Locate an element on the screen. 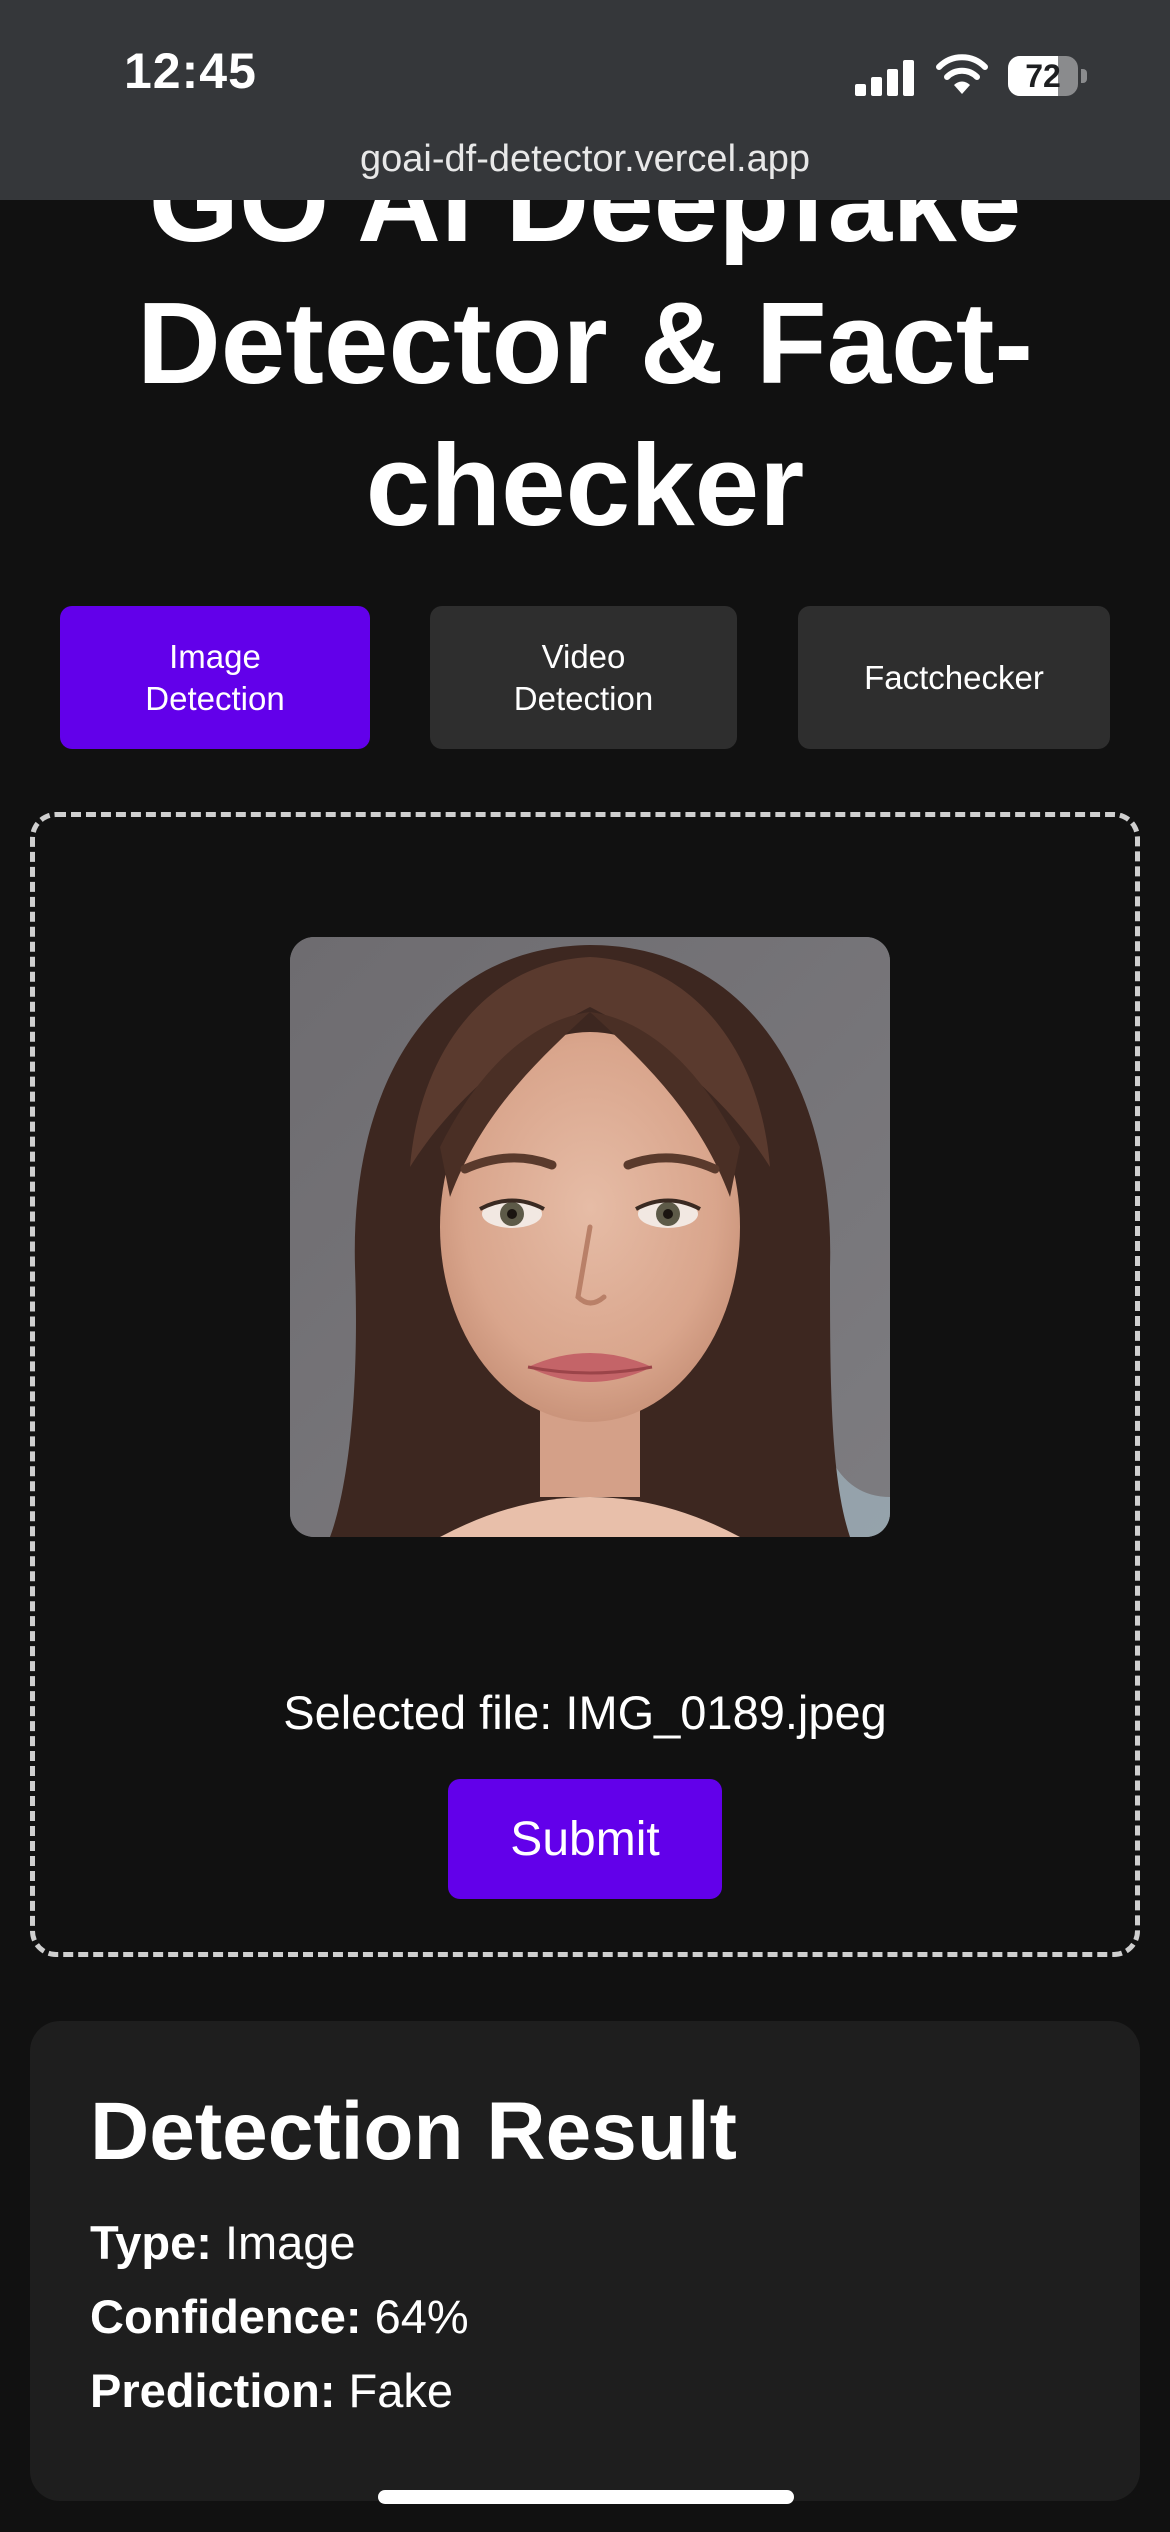  result-title: Detection Result is located at coordinates (413, 2131).